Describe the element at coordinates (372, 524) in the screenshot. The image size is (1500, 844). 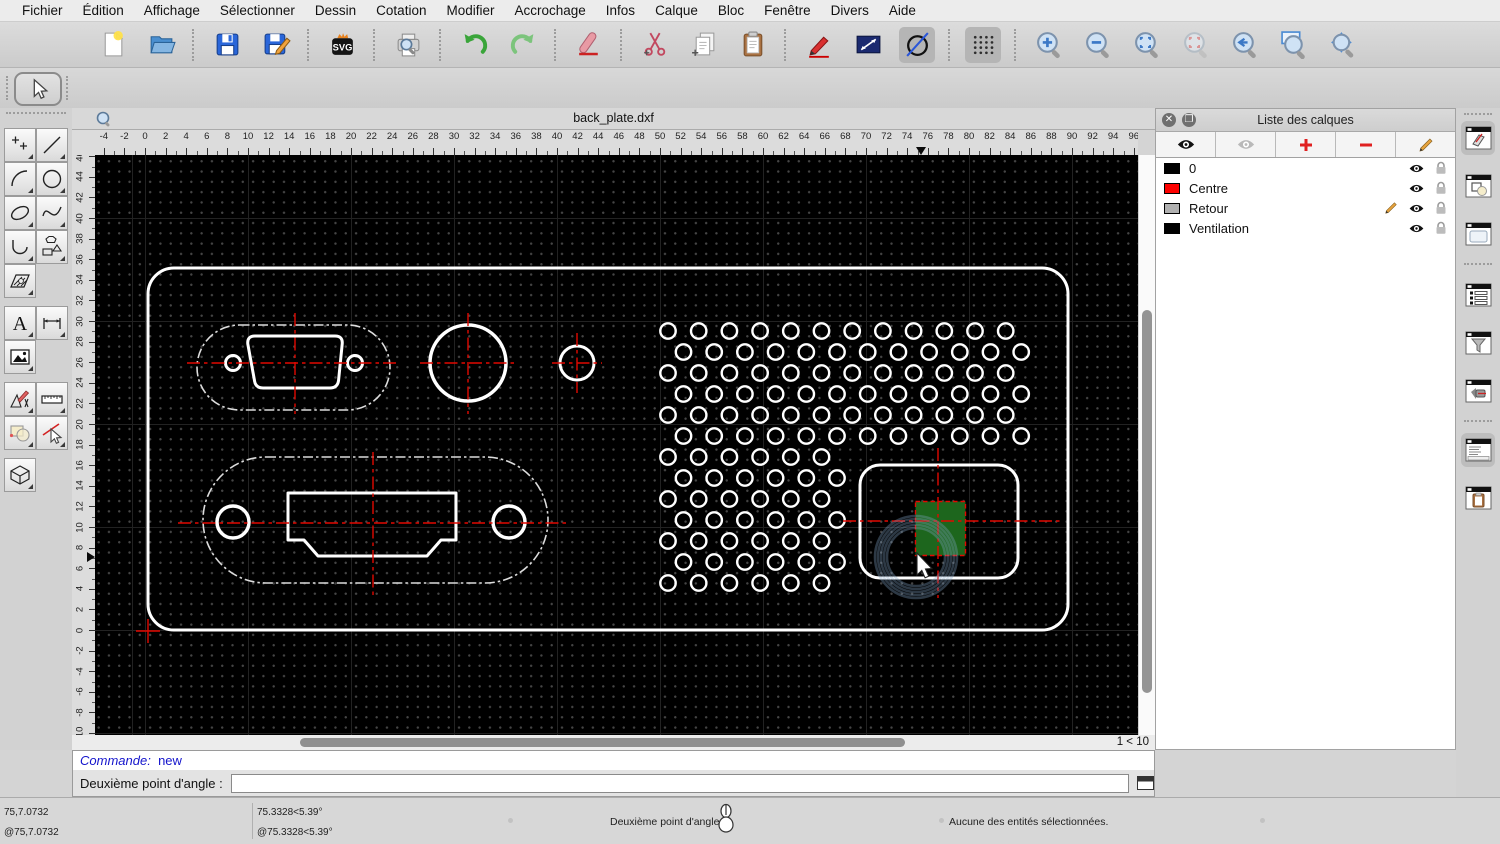
I see `hdmi-connector` at that location.